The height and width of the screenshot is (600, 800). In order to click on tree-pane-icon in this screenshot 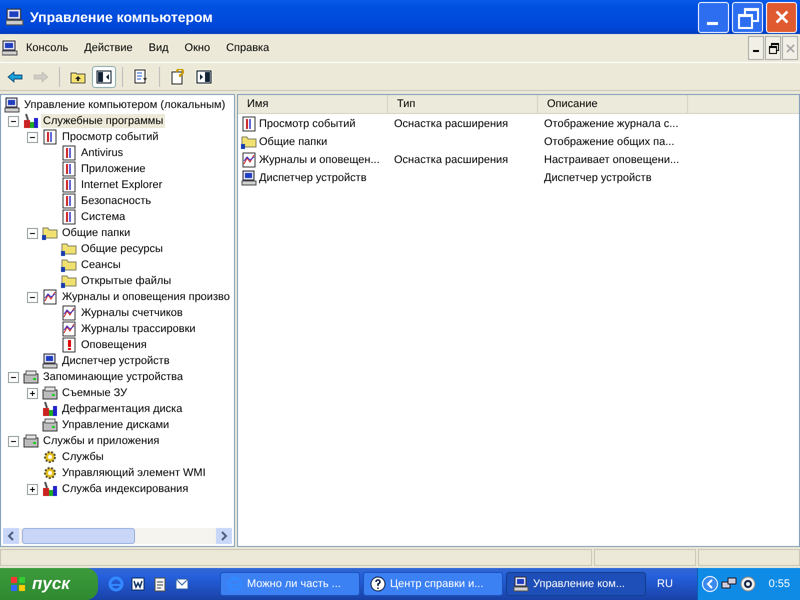, I will do `click(104, 76)`.